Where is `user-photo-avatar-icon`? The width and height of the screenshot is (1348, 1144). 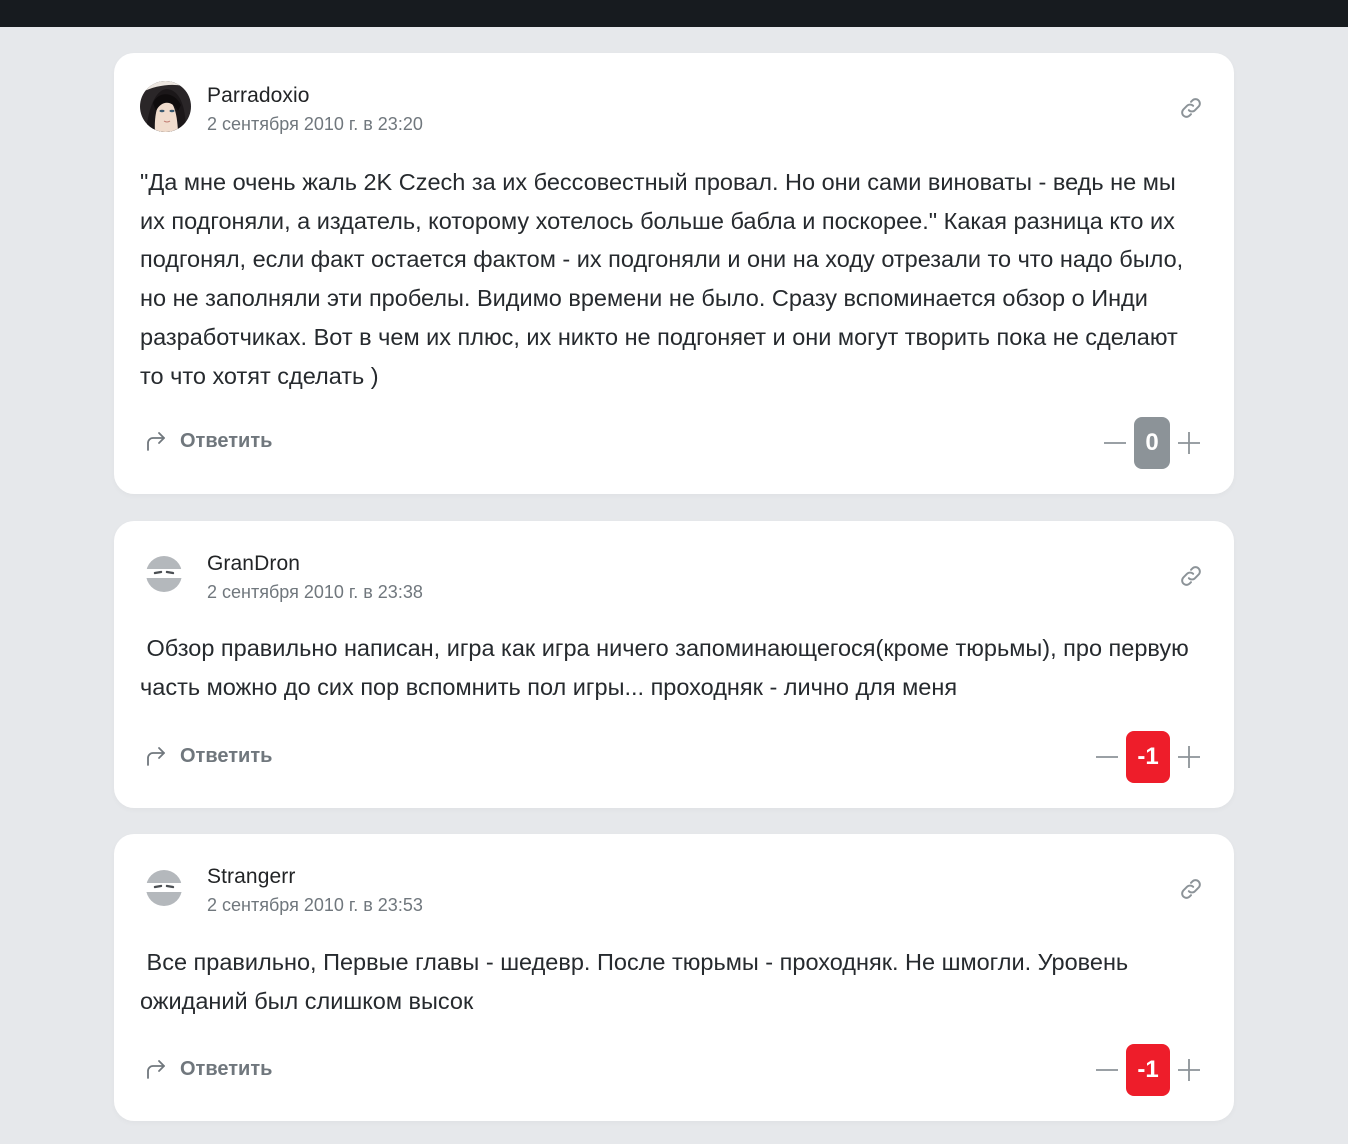 user-photo-avatar-icon is located at coordinates (165, 106).